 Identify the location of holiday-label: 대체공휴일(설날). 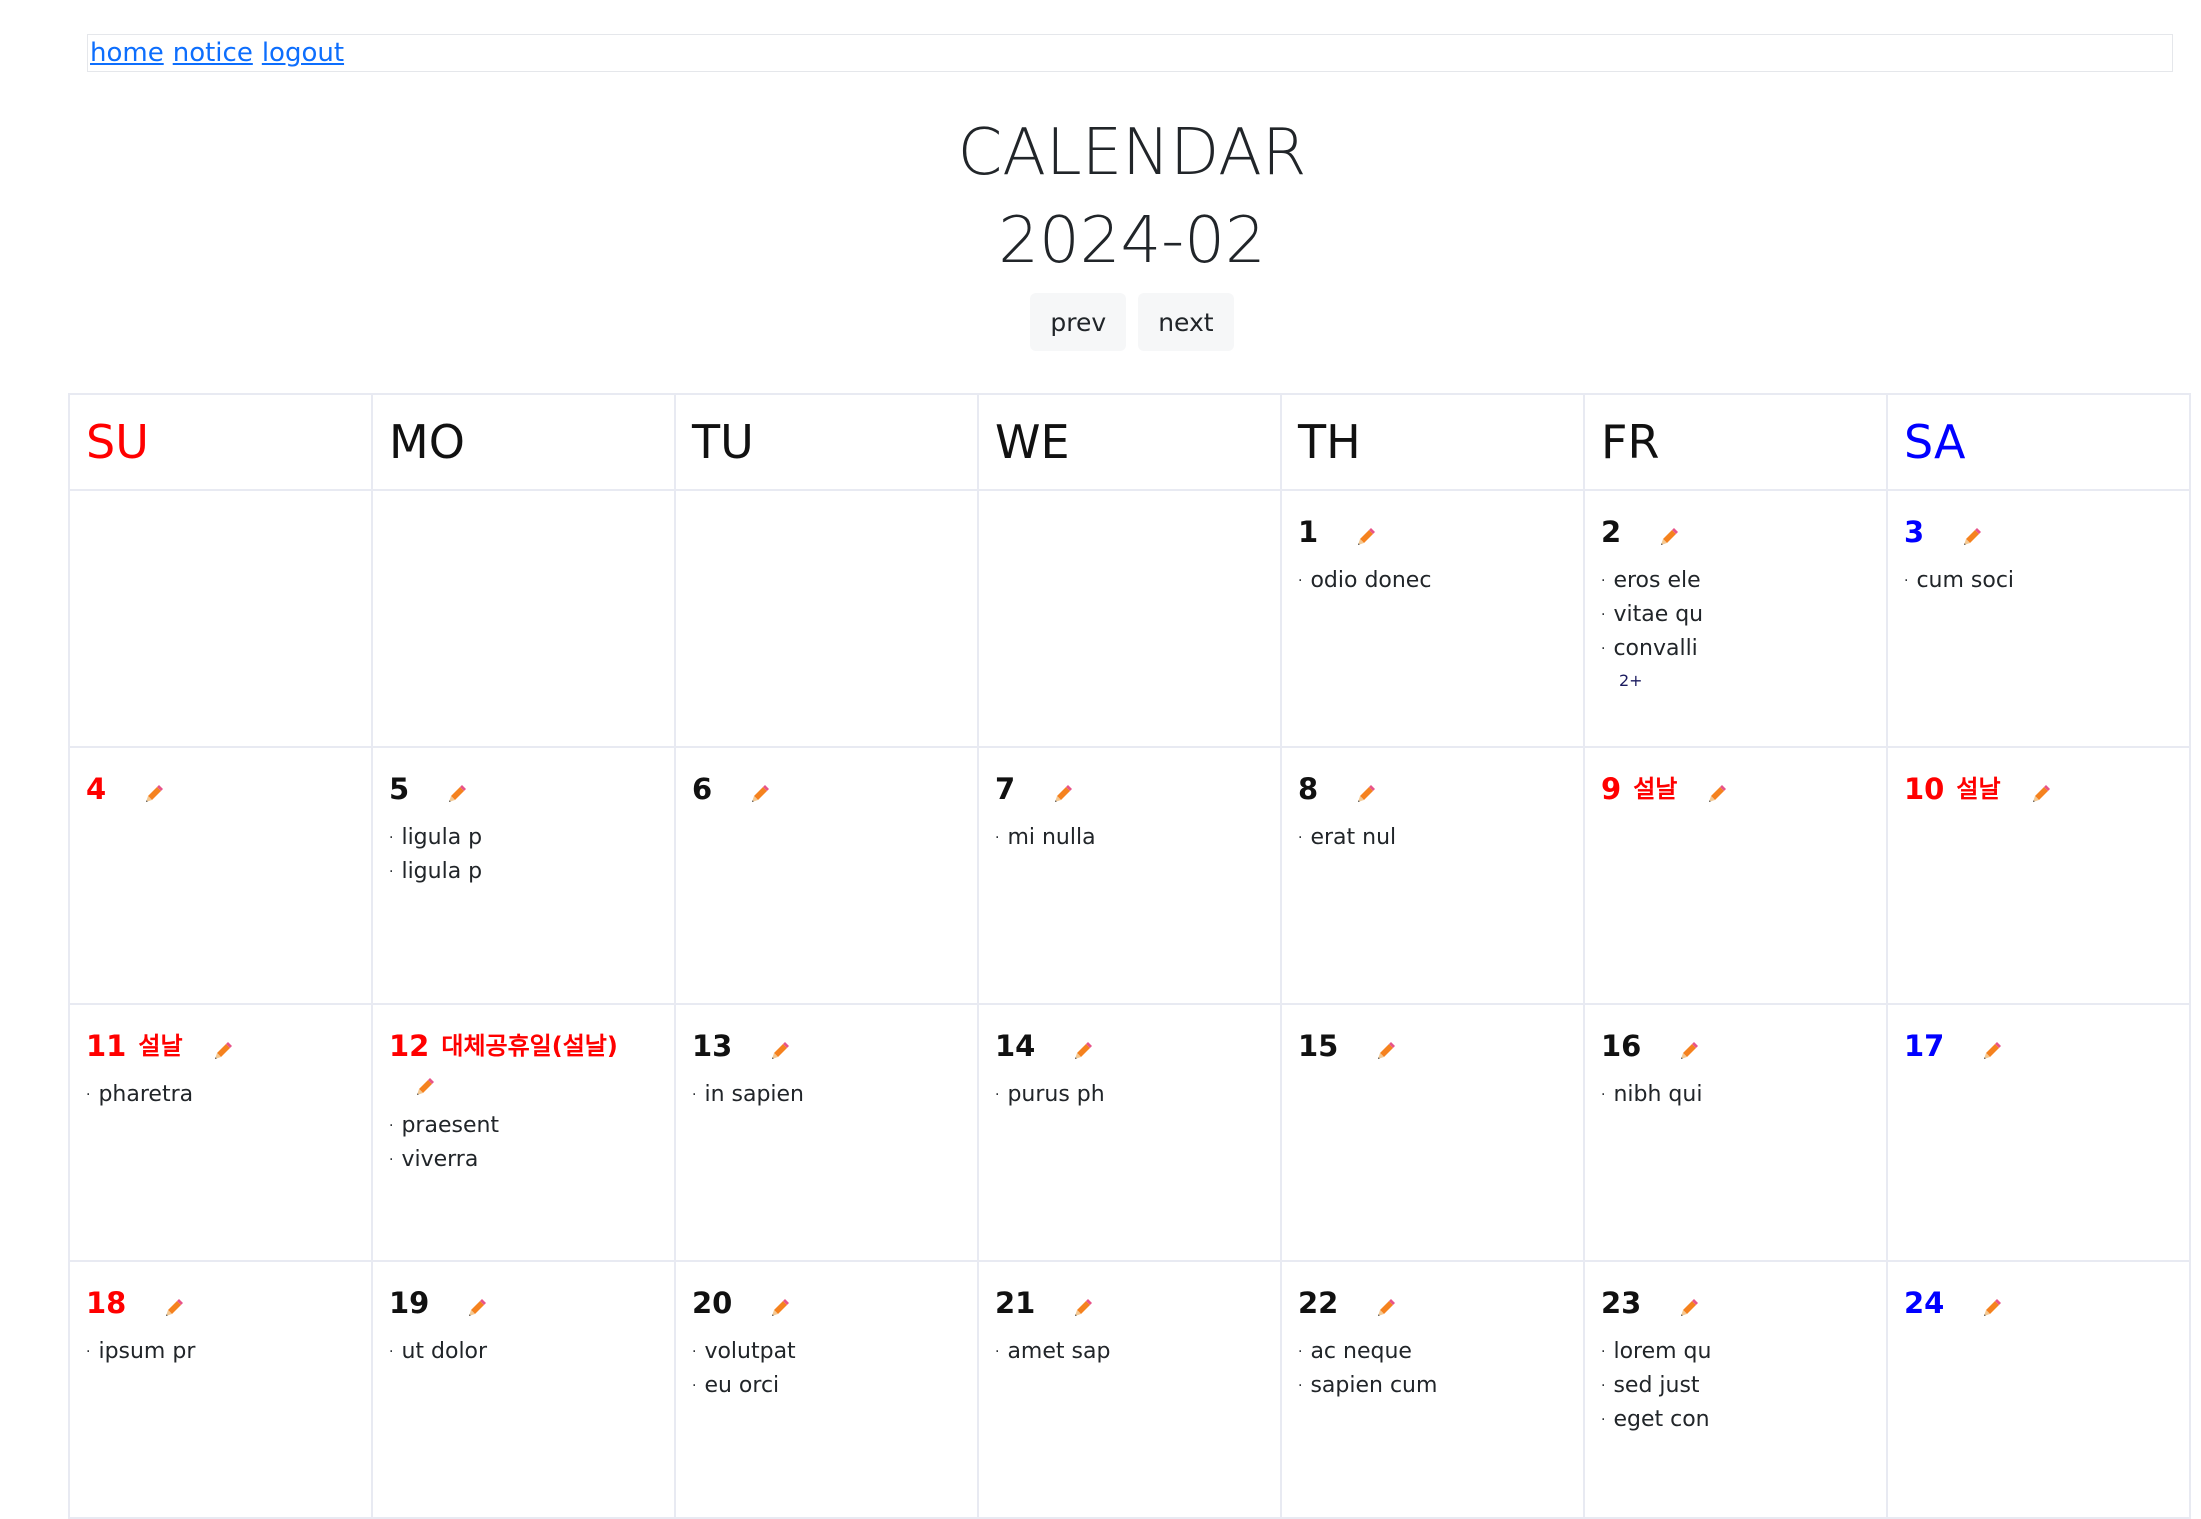
(529, 1046).